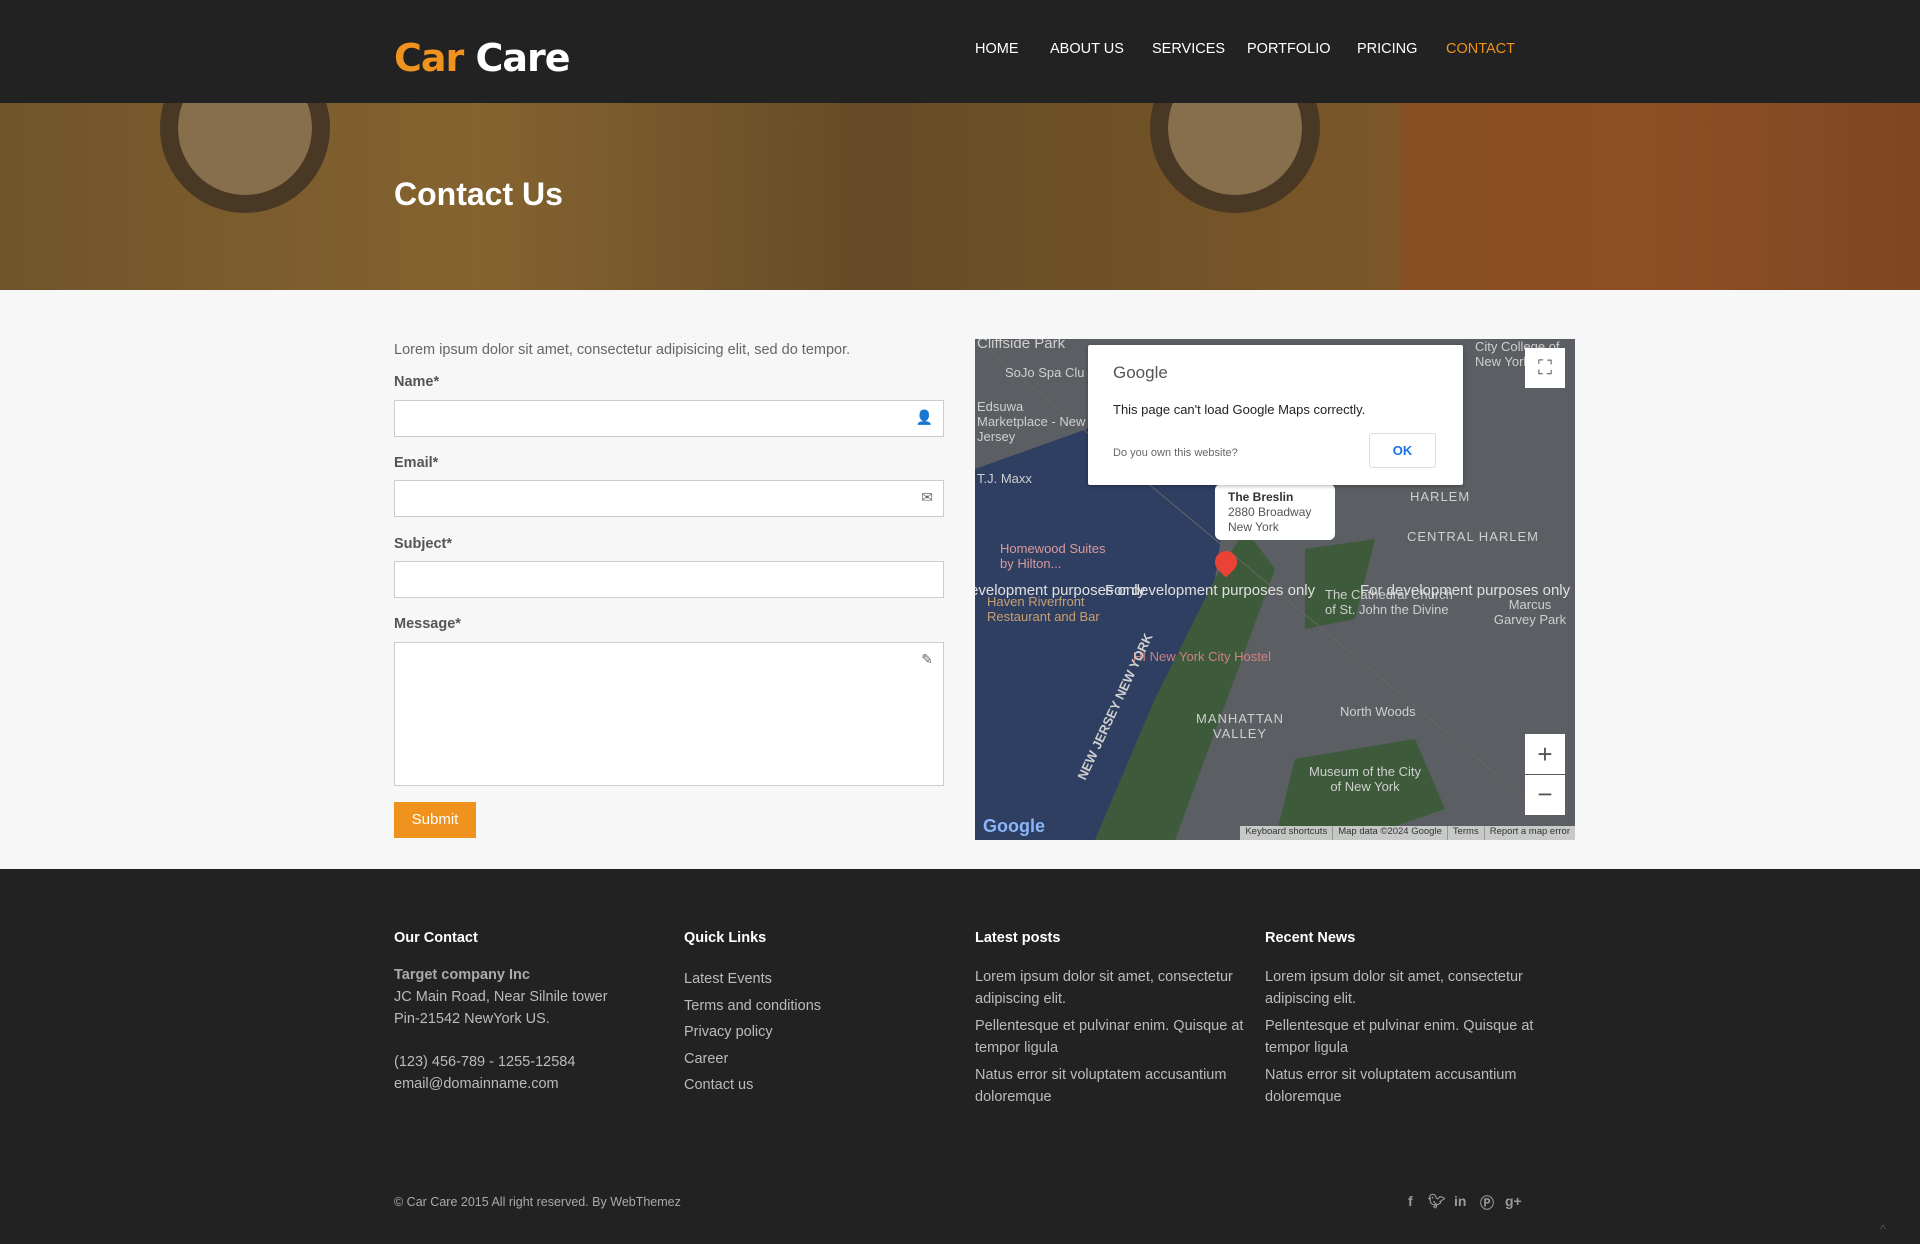 The image size is (1920, 1244). I want to click on footer-link: Contact us, so click(752, 1085).